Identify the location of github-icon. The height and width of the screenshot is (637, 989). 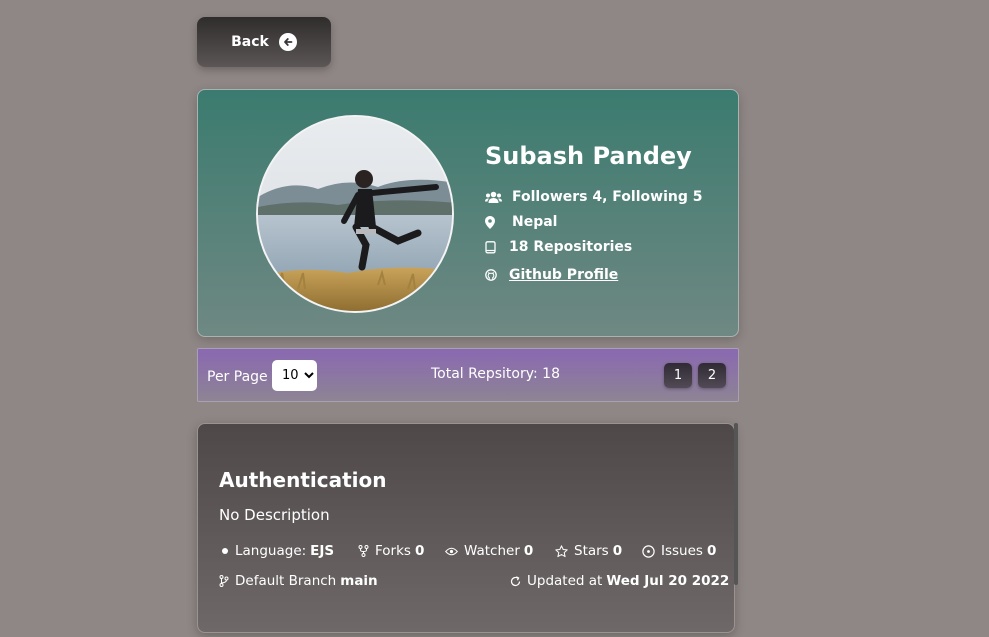
(494, 275).